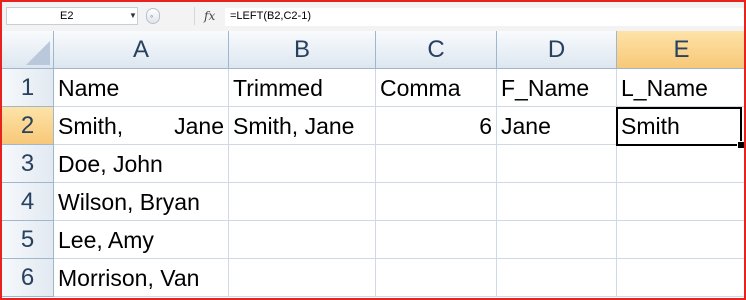 Image resolution: width=746 pixels, height=300 pixels. What do you see at coordinates (680, 240) in the screenshot?
I see `cell-e5` at bounding box center [680, 240].